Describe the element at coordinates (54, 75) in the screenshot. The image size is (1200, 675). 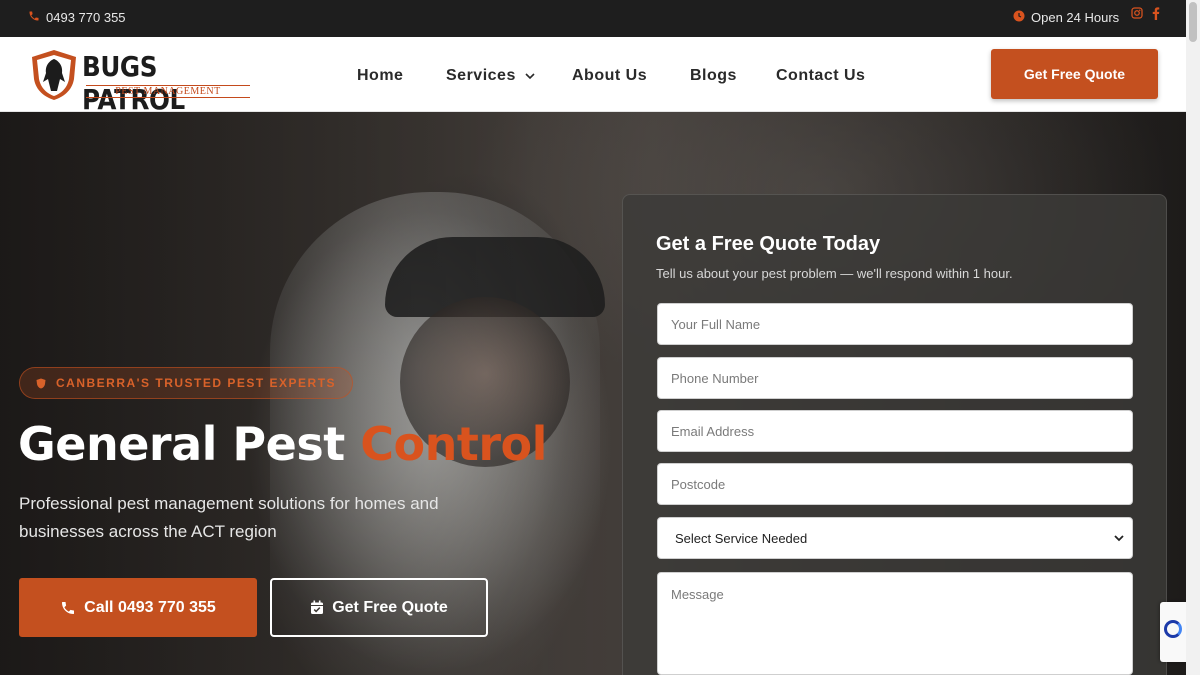
I see `shield-logo-icon` at that location.